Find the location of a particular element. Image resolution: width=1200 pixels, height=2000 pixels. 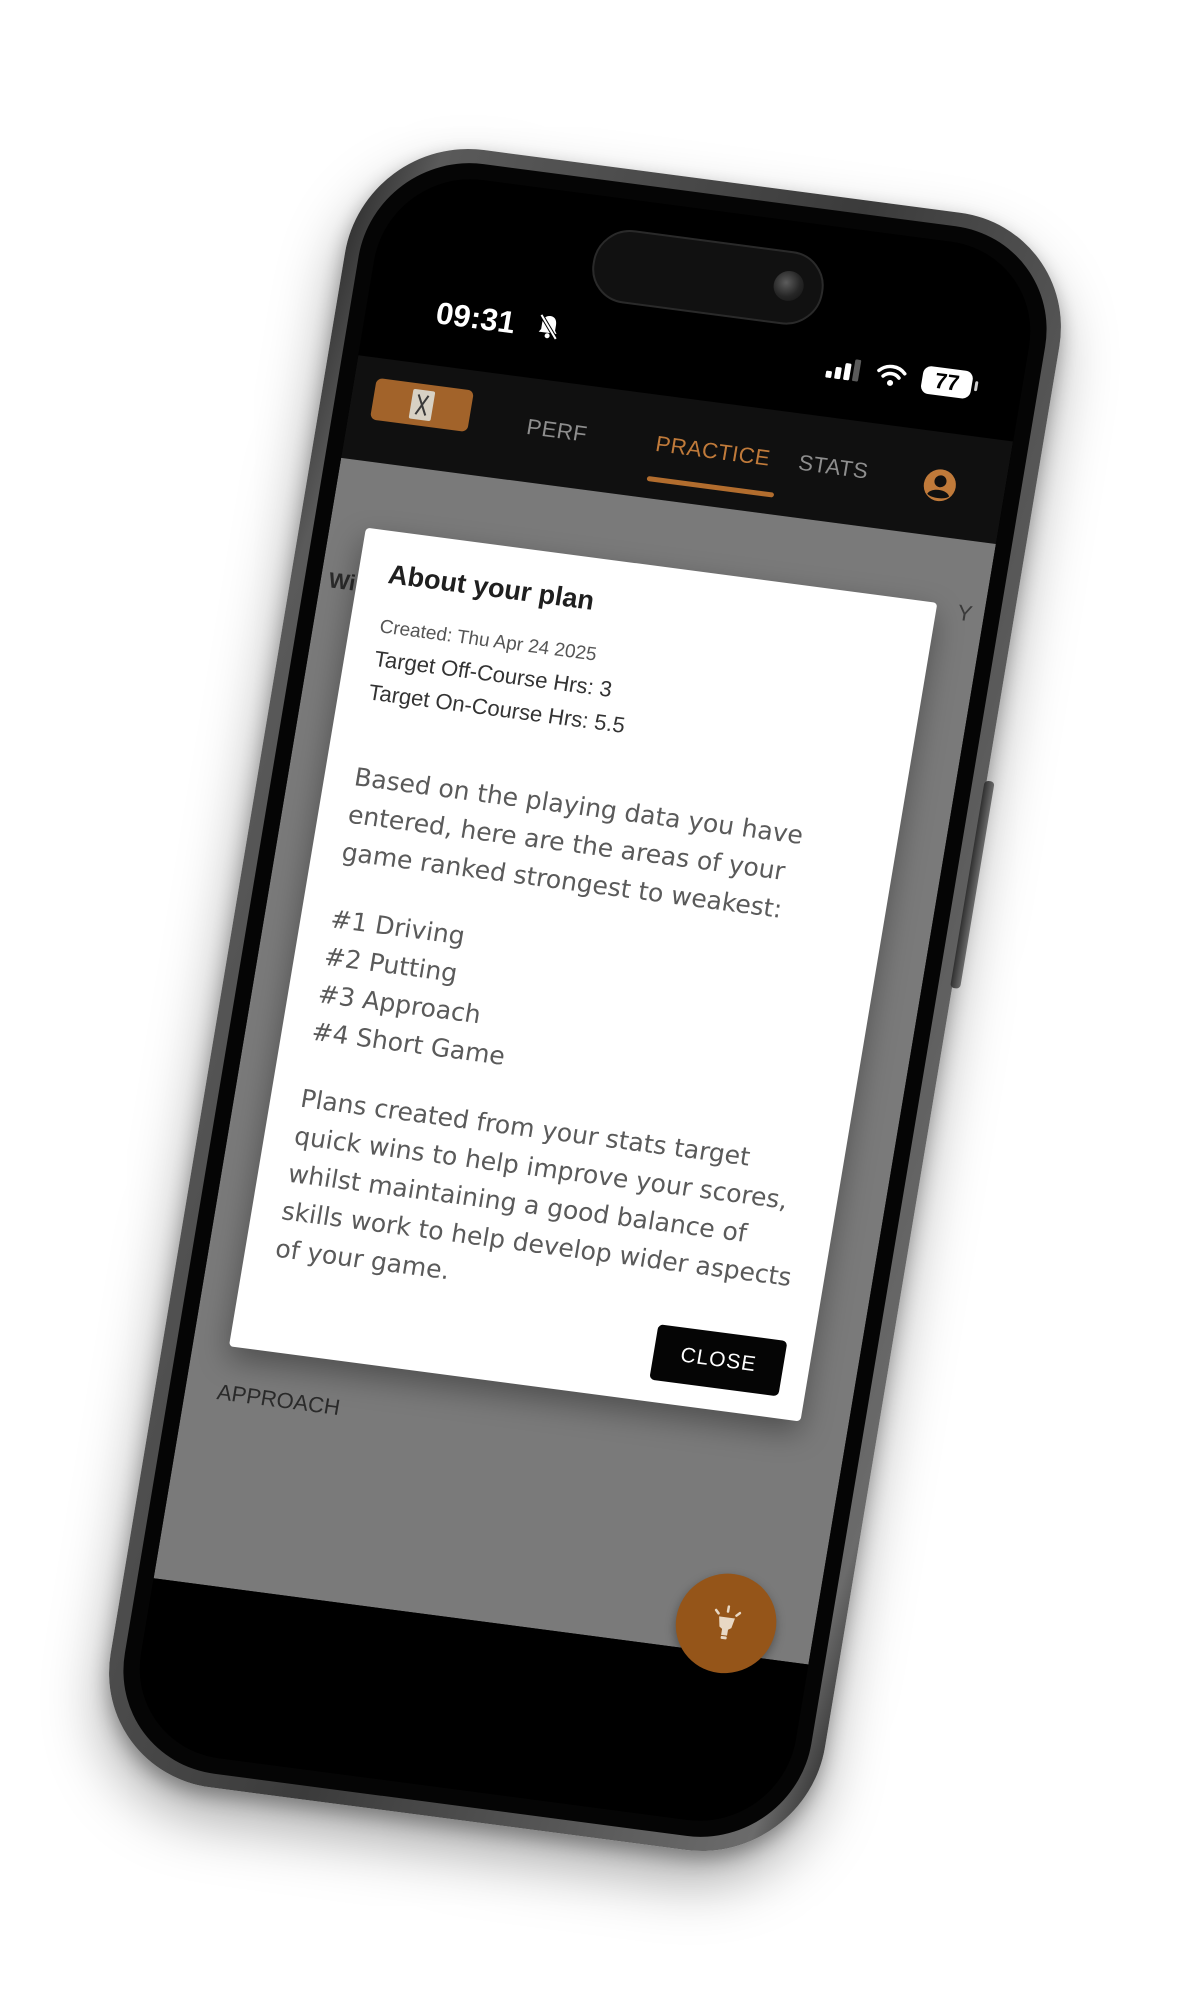

lightbulb-icon is located at coordinates (728, 1622).